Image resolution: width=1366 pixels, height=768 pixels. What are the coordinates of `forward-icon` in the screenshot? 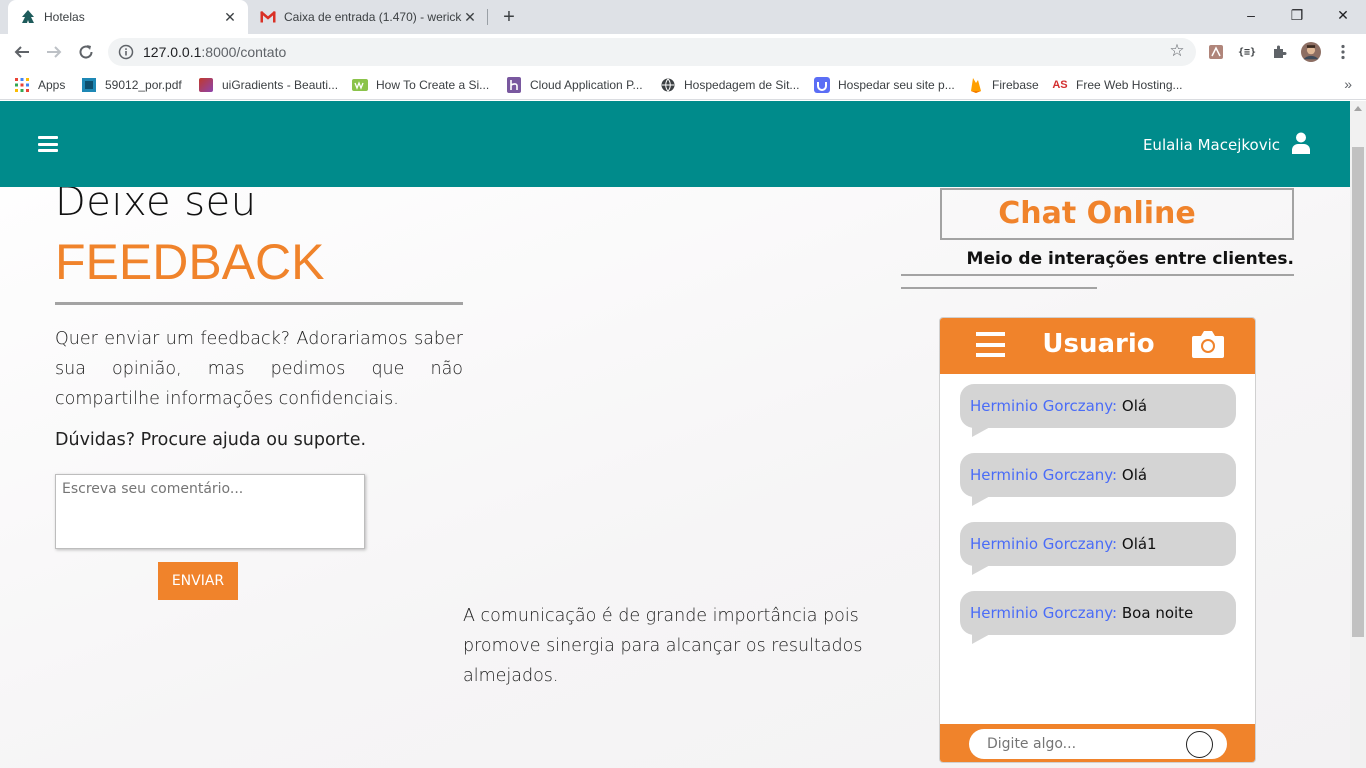 It's located at (54, 52).